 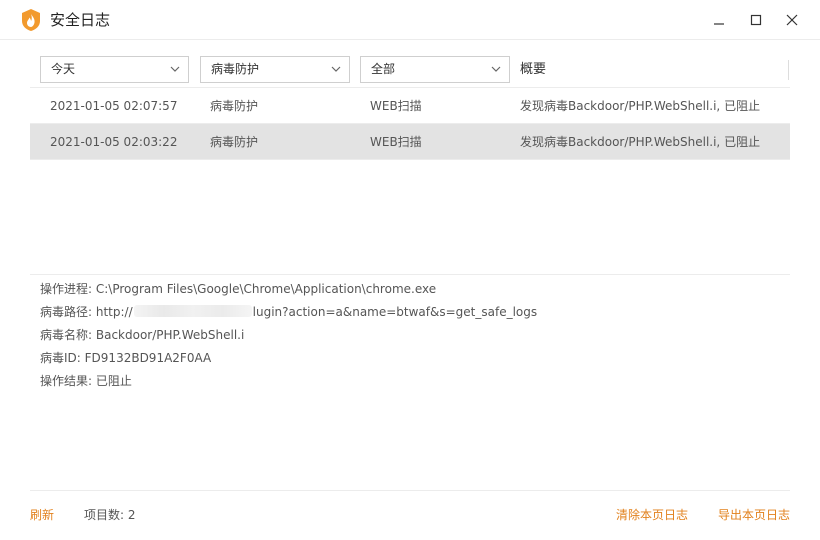 I want to click on detail-value-prefix: http://, so click(x=114, y=312).